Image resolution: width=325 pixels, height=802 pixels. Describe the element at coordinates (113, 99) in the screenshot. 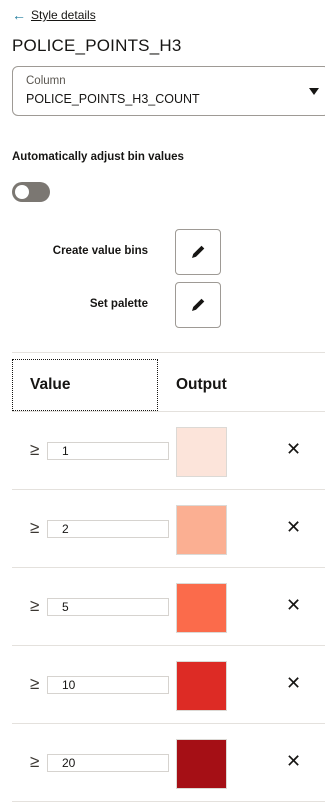

I see `column-select-value: POLICE_POINTS_H3_COUNT` at that location.